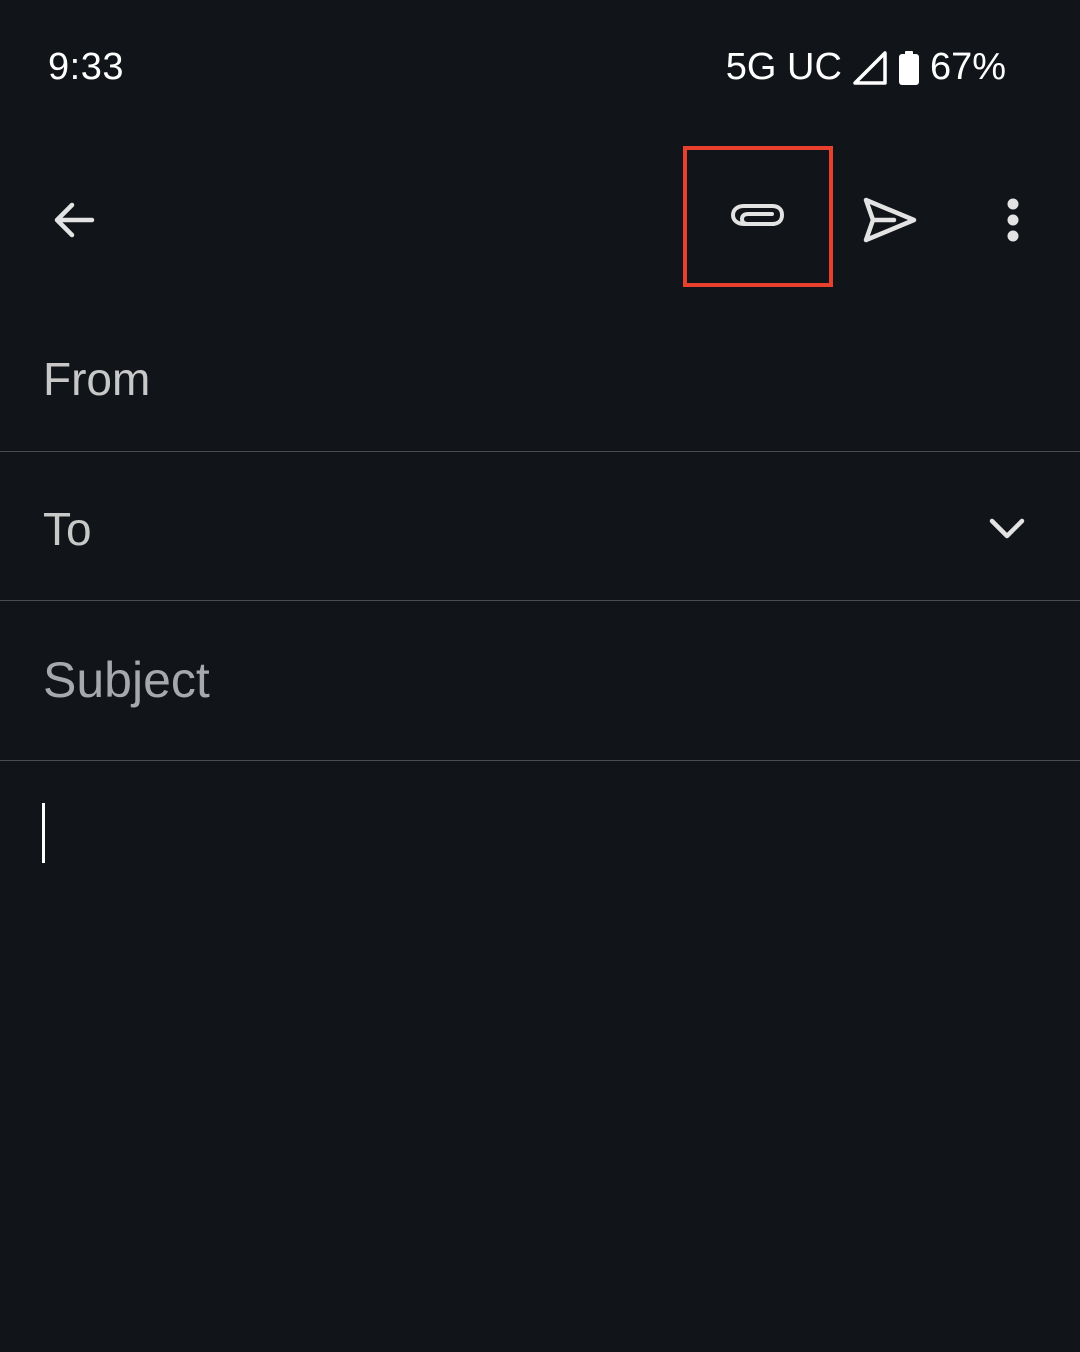 The height and width of the screenshot is (1352, 1080). I want to click on status-indicators: 5G UC 67%, so click(866, 67).